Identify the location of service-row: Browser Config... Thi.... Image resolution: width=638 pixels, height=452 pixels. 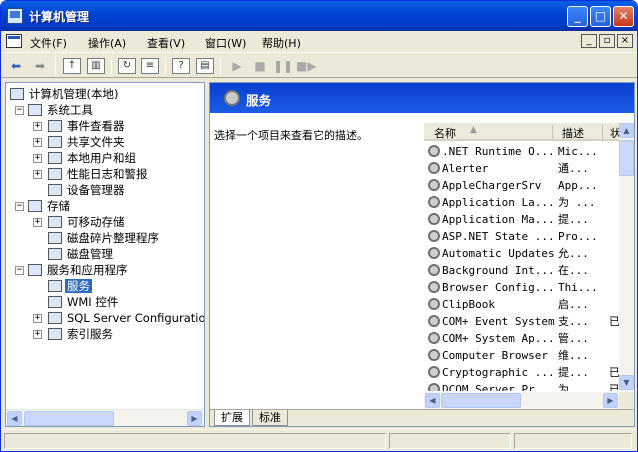
(521, 287).